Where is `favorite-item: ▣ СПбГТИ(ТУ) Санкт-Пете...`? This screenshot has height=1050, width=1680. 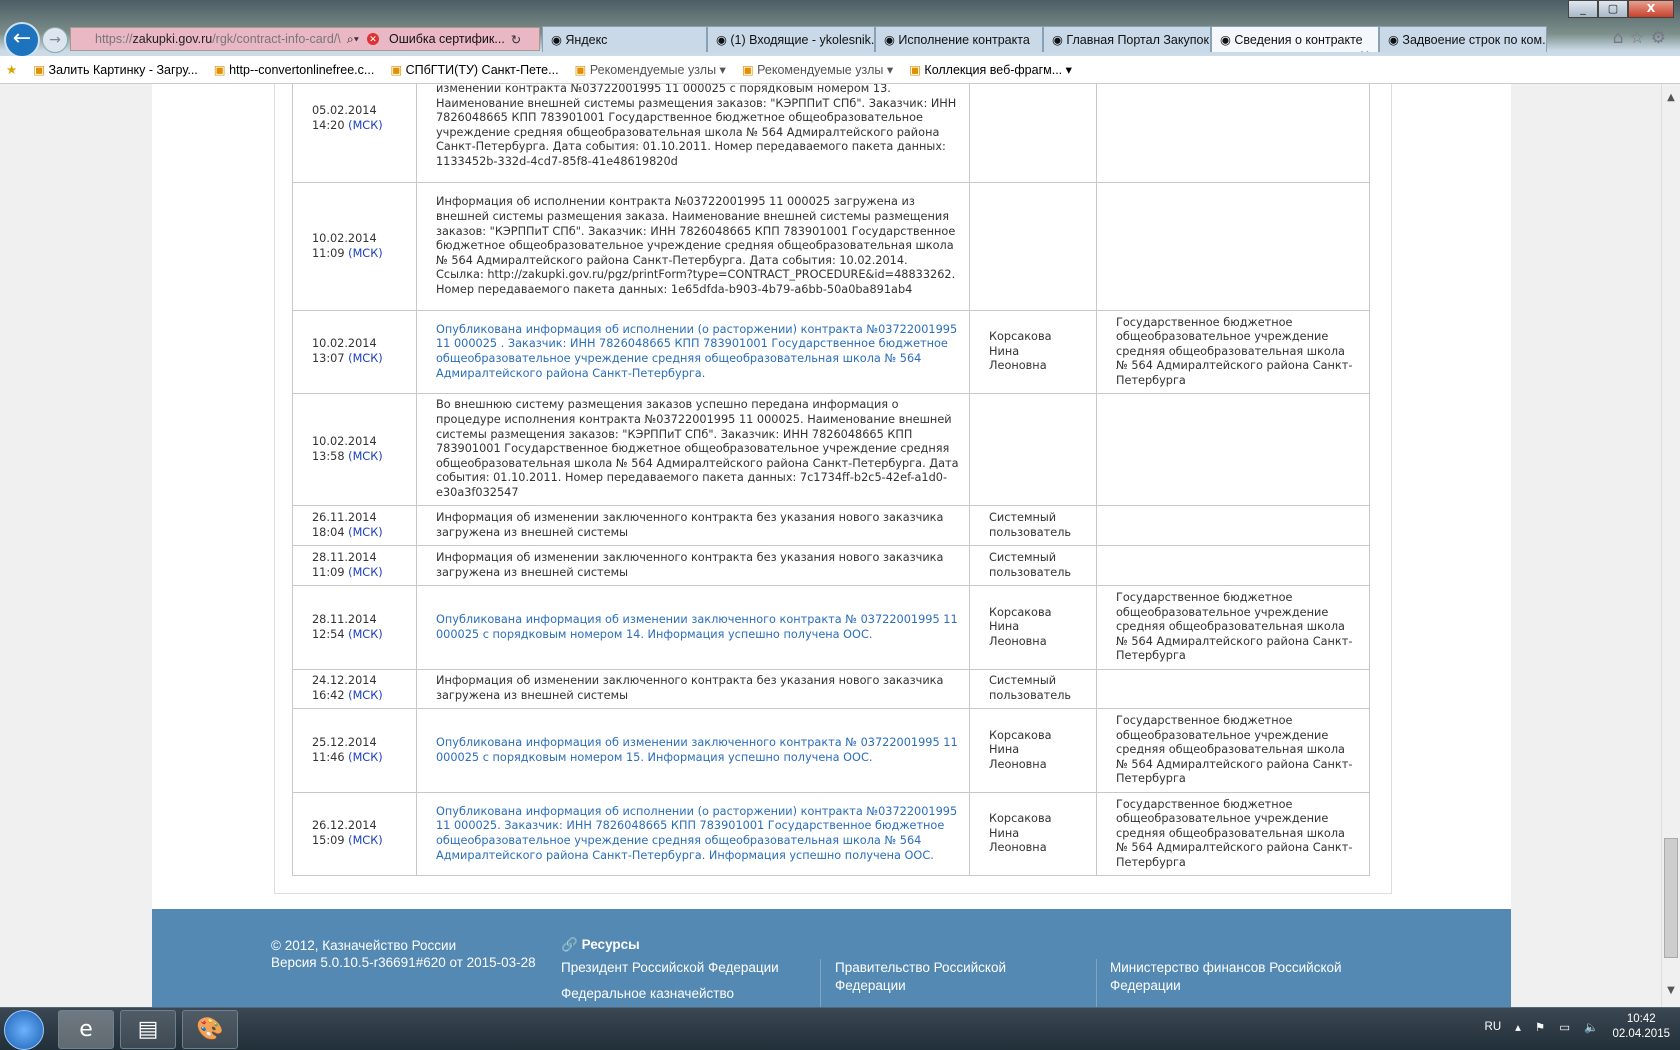 favorite-item: ▣ СПбГТИ(ТУ) Санкт-Пете... is located at coordinates (474, 69).